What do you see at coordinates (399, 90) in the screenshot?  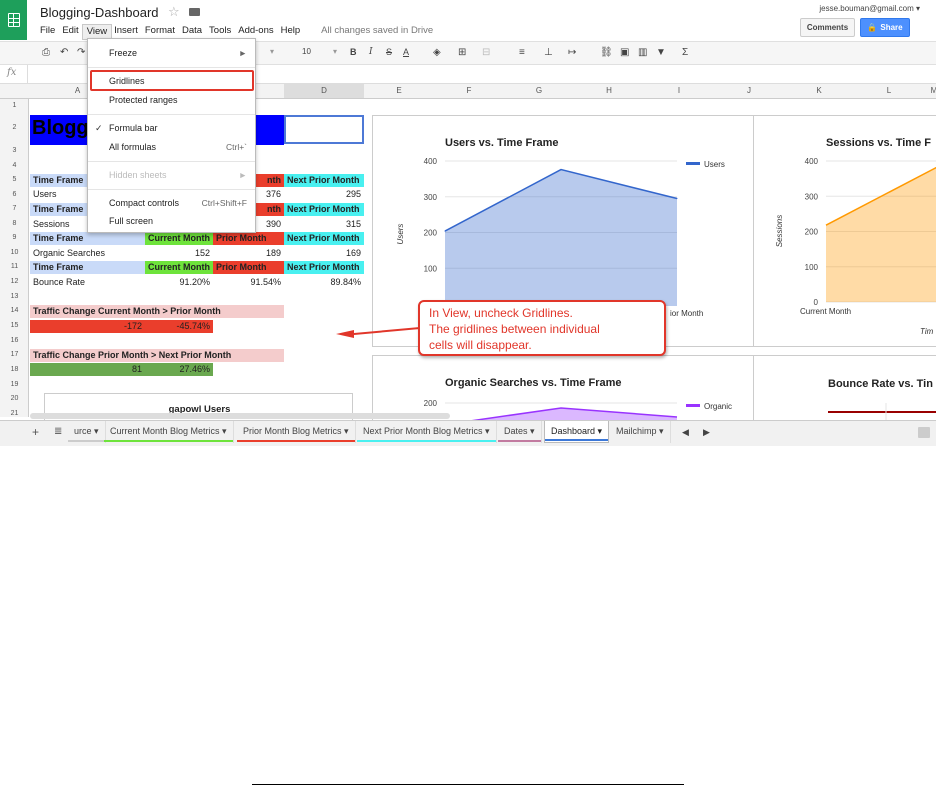 I see `column-header-e: E` at bounding box center [399, 90].